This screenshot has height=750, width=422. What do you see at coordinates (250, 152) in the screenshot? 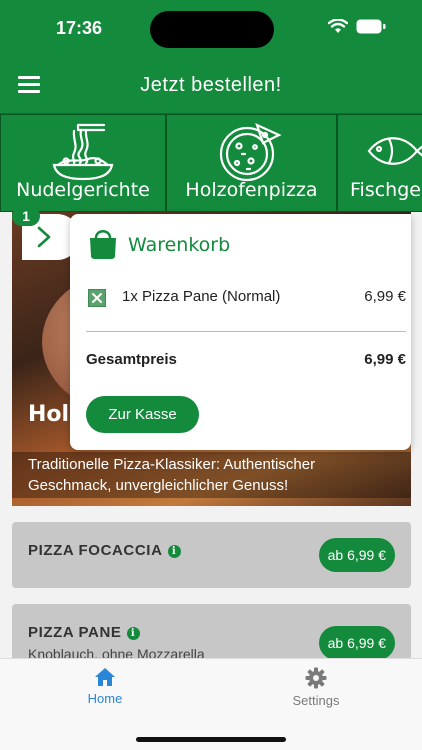
I see `pizza-icon` at bounding box center [250, 152].